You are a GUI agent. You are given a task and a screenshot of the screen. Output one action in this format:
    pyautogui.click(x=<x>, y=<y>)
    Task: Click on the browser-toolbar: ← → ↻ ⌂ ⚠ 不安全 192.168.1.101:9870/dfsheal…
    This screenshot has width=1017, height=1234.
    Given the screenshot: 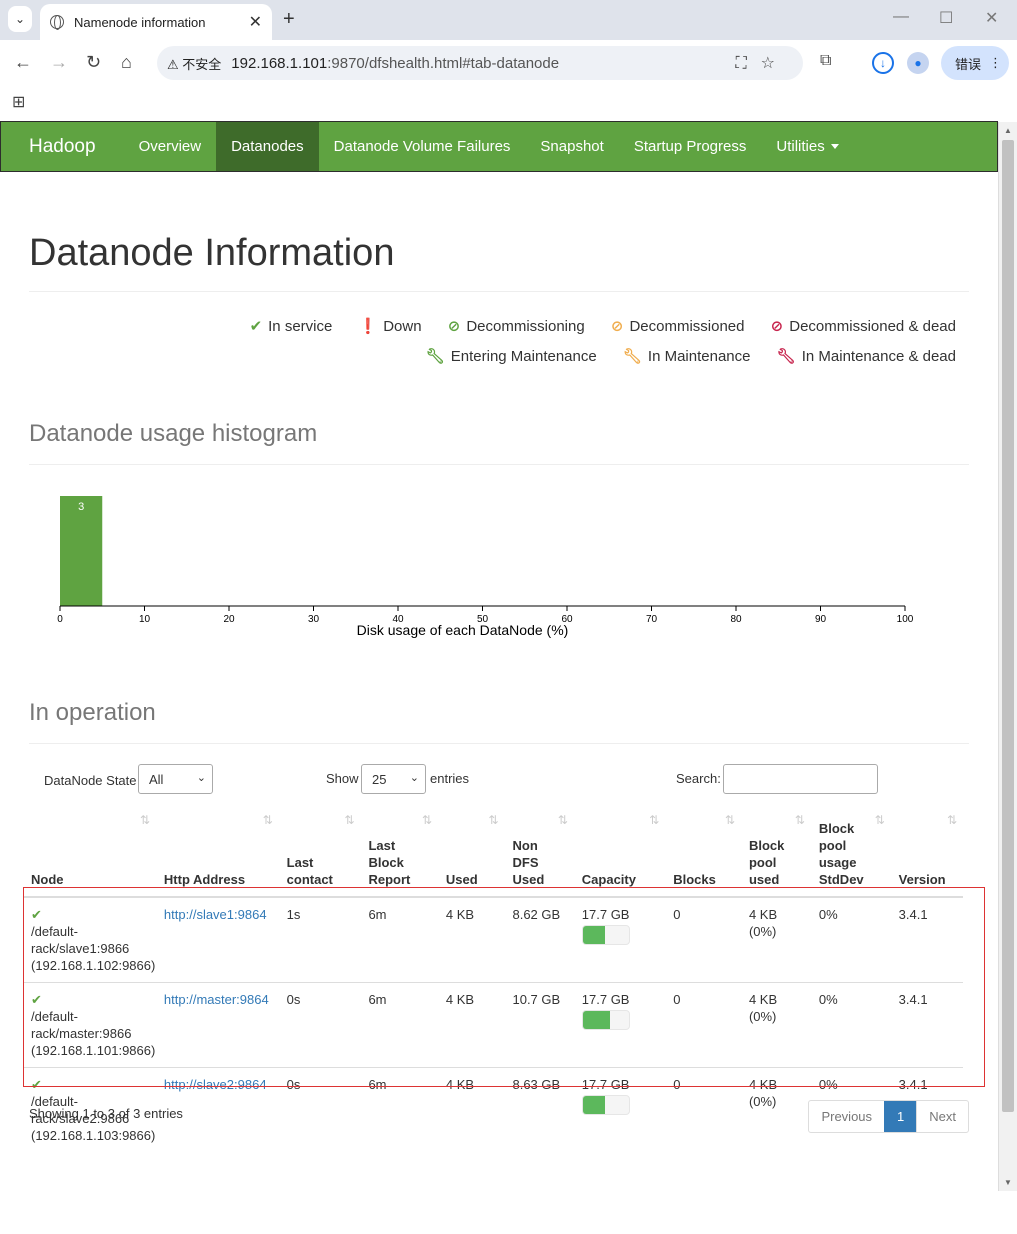 What is the action you would take?
    pyautogui.click(x=508, y=63)
    